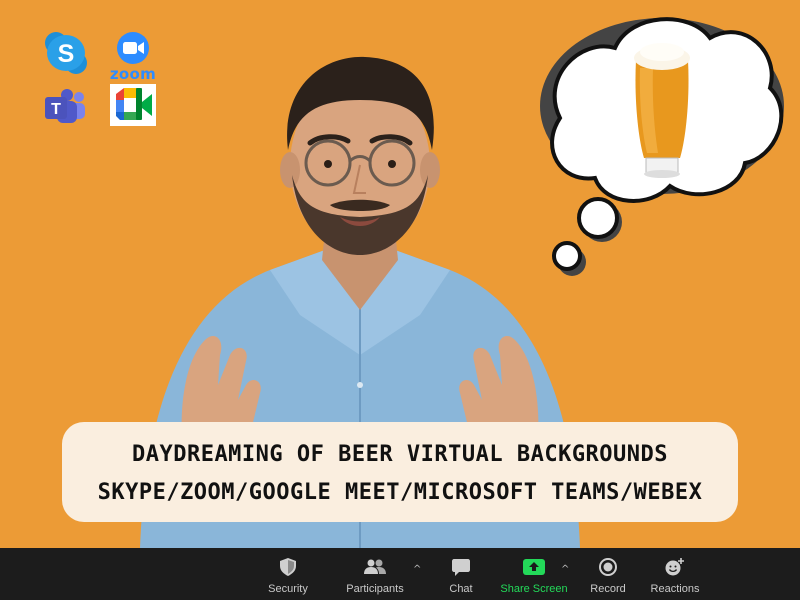 The image size is (800, 600). Describe the element at coordinates (56, 109) in the screenshot. I see `svg-text: T` at that location.